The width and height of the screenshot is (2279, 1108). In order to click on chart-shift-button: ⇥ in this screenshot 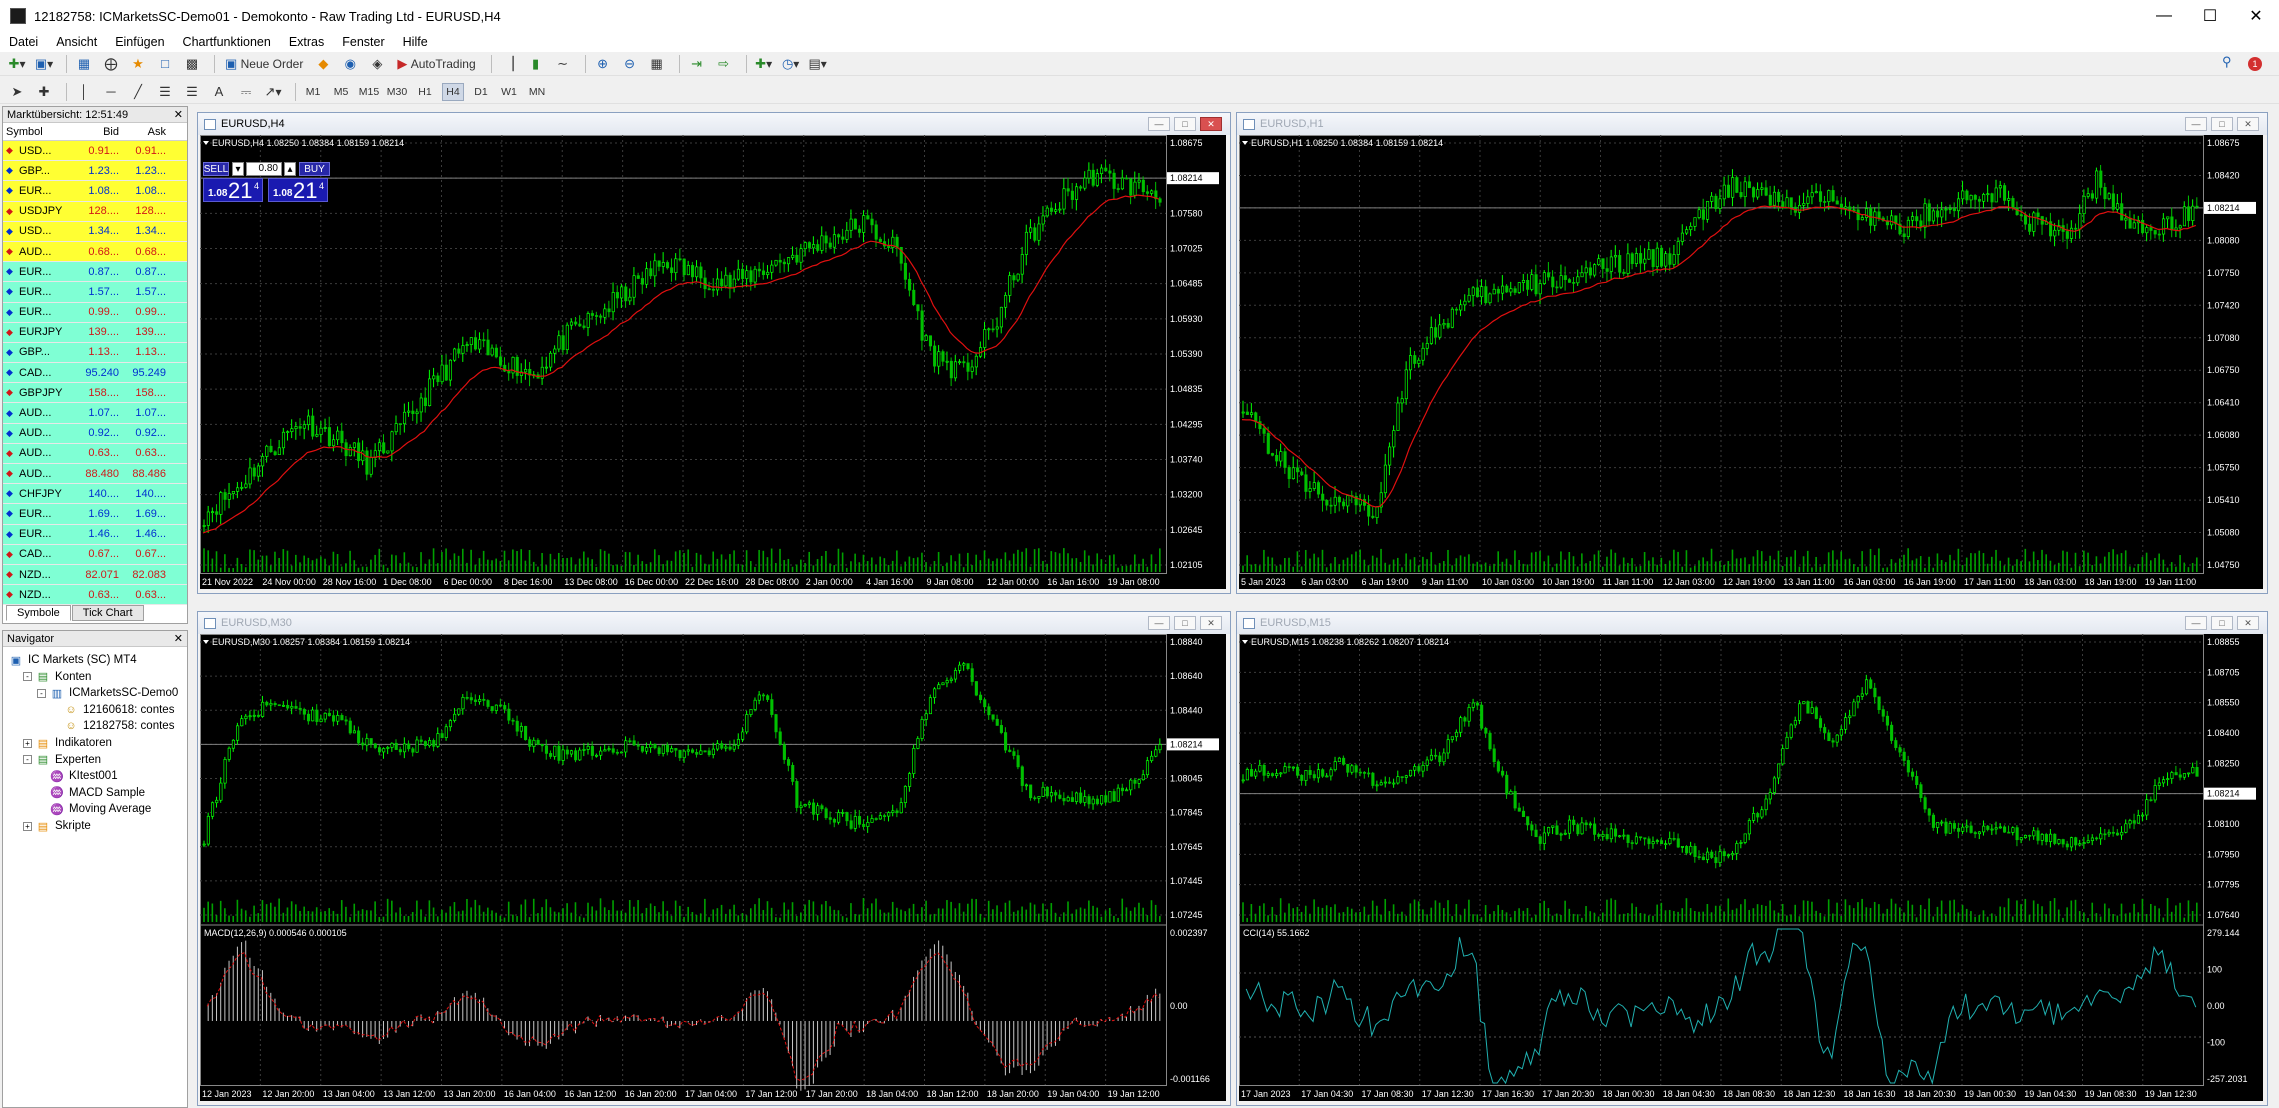, I will do `click(697, 64)`.